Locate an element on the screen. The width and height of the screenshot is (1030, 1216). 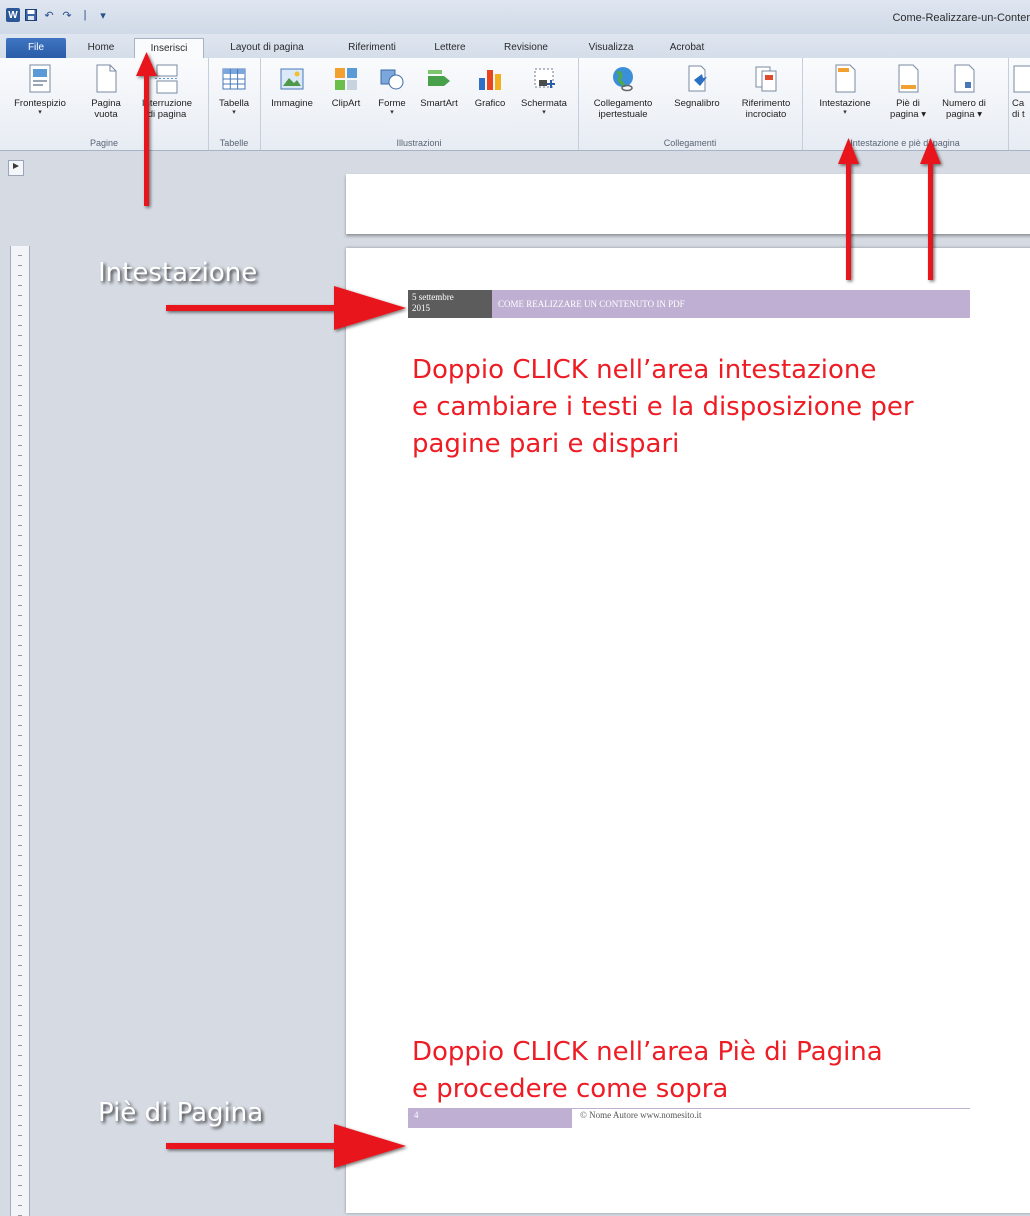
smartart-button: SmartArt is located at coordinates (439, 86).